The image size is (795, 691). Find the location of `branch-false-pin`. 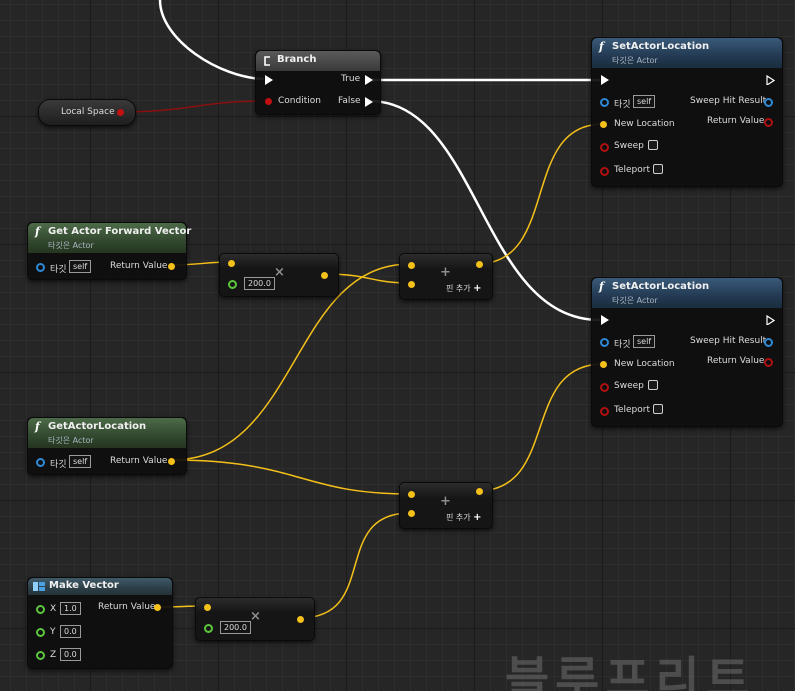

branch-false-pin is located at coordinates (369, 102).